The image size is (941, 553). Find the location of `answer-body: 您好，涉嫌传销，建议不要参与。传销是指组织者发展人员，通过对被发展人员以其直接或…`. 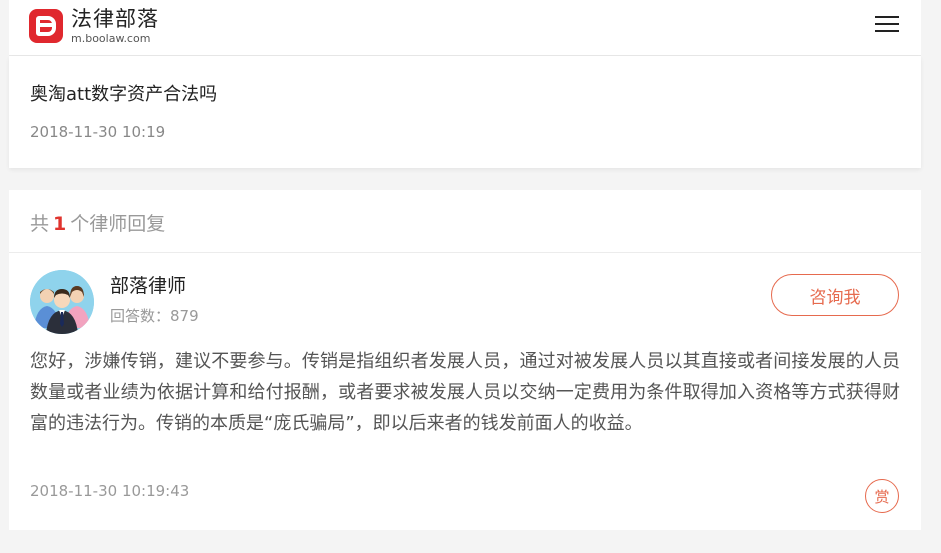

answer-body: 您好，涉嫌传销，建议不要参与。传销是指组织者发展人员，通过对被发展人员以其直接或… is located at coordinates (465, 392).